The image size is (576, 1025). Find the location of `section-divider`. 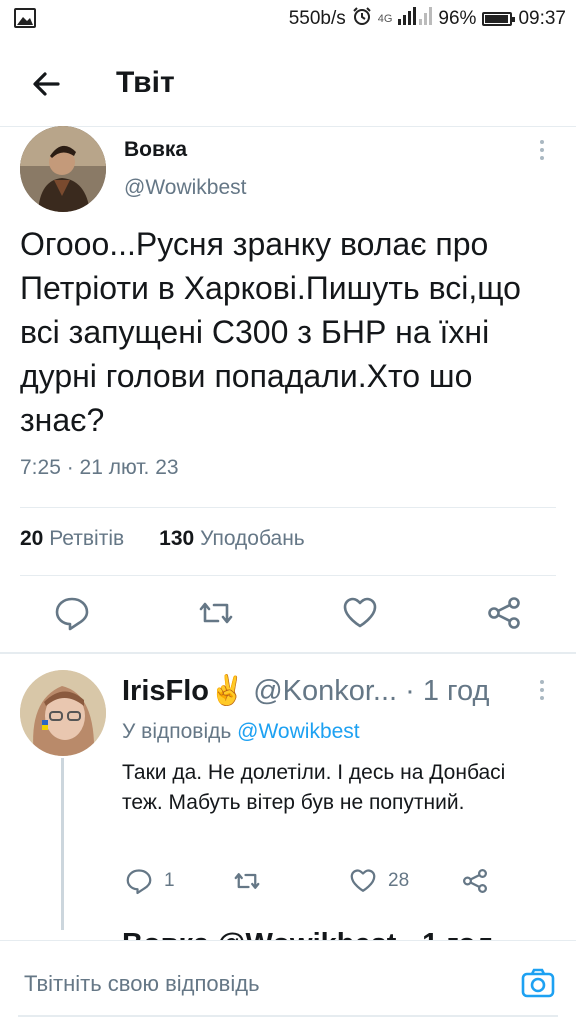

section-divider is located at coordinates (288, 653).